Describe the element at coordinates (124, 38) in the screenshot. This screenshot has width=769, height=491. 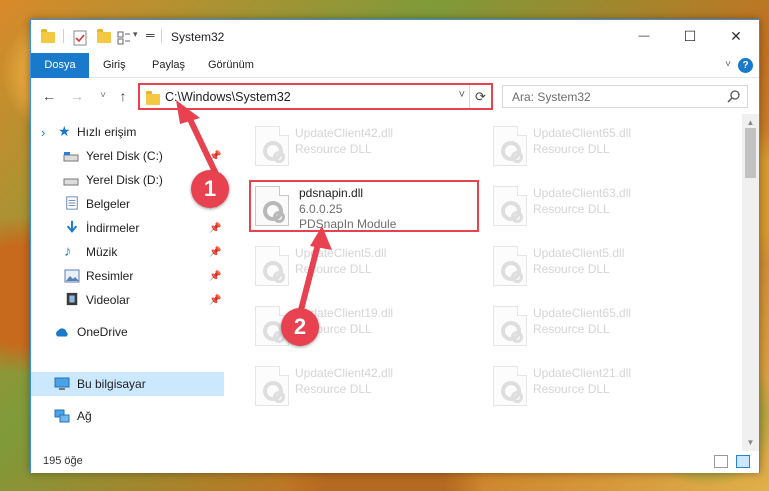
I see `view-options-icon` at that location.